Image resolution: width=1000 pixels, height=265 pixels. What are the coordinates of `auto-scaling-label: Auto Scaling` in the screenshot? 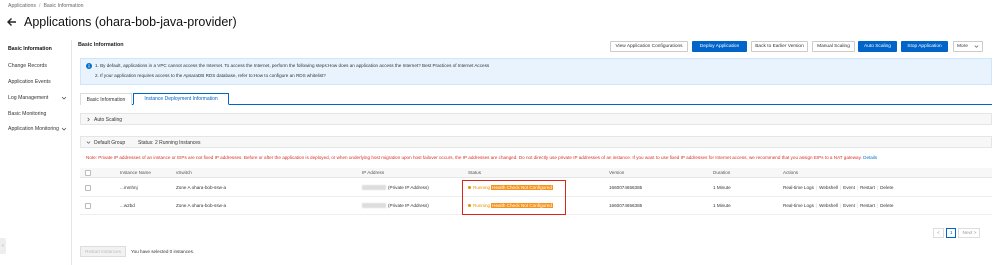 It's located at (108, 120).